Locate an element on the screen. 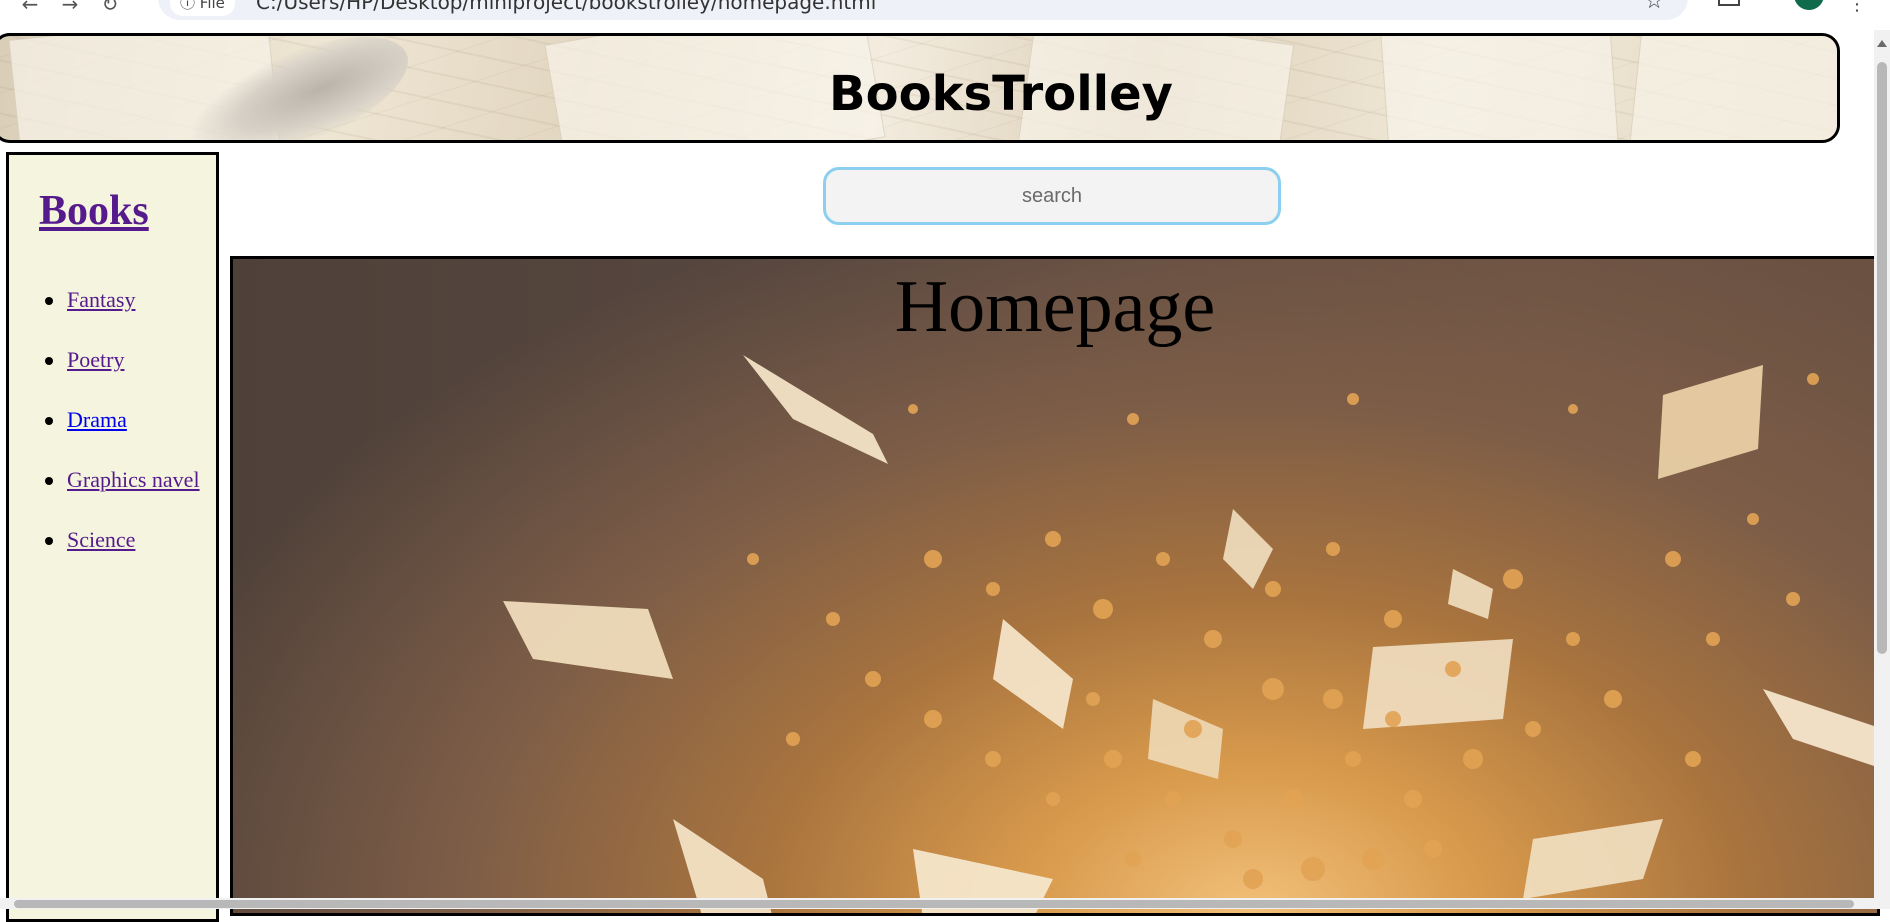 The image size is (1890, 922). horizontal-scrollbar is located at coordinates (937, 903).